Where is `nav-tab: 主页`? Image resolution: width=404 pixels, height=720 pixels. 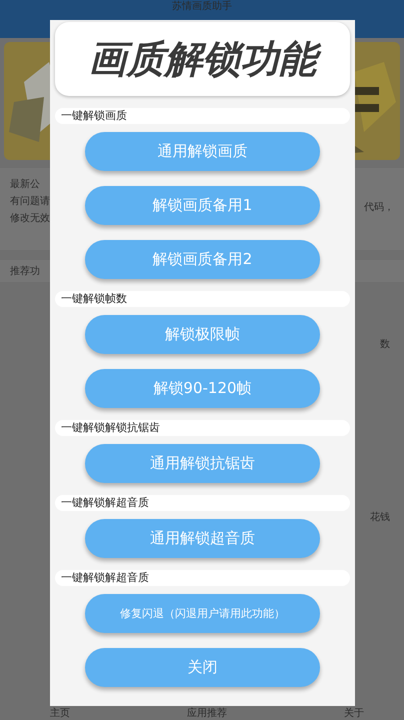 nav-tab: 主页 is located at coordinates (60, 714).